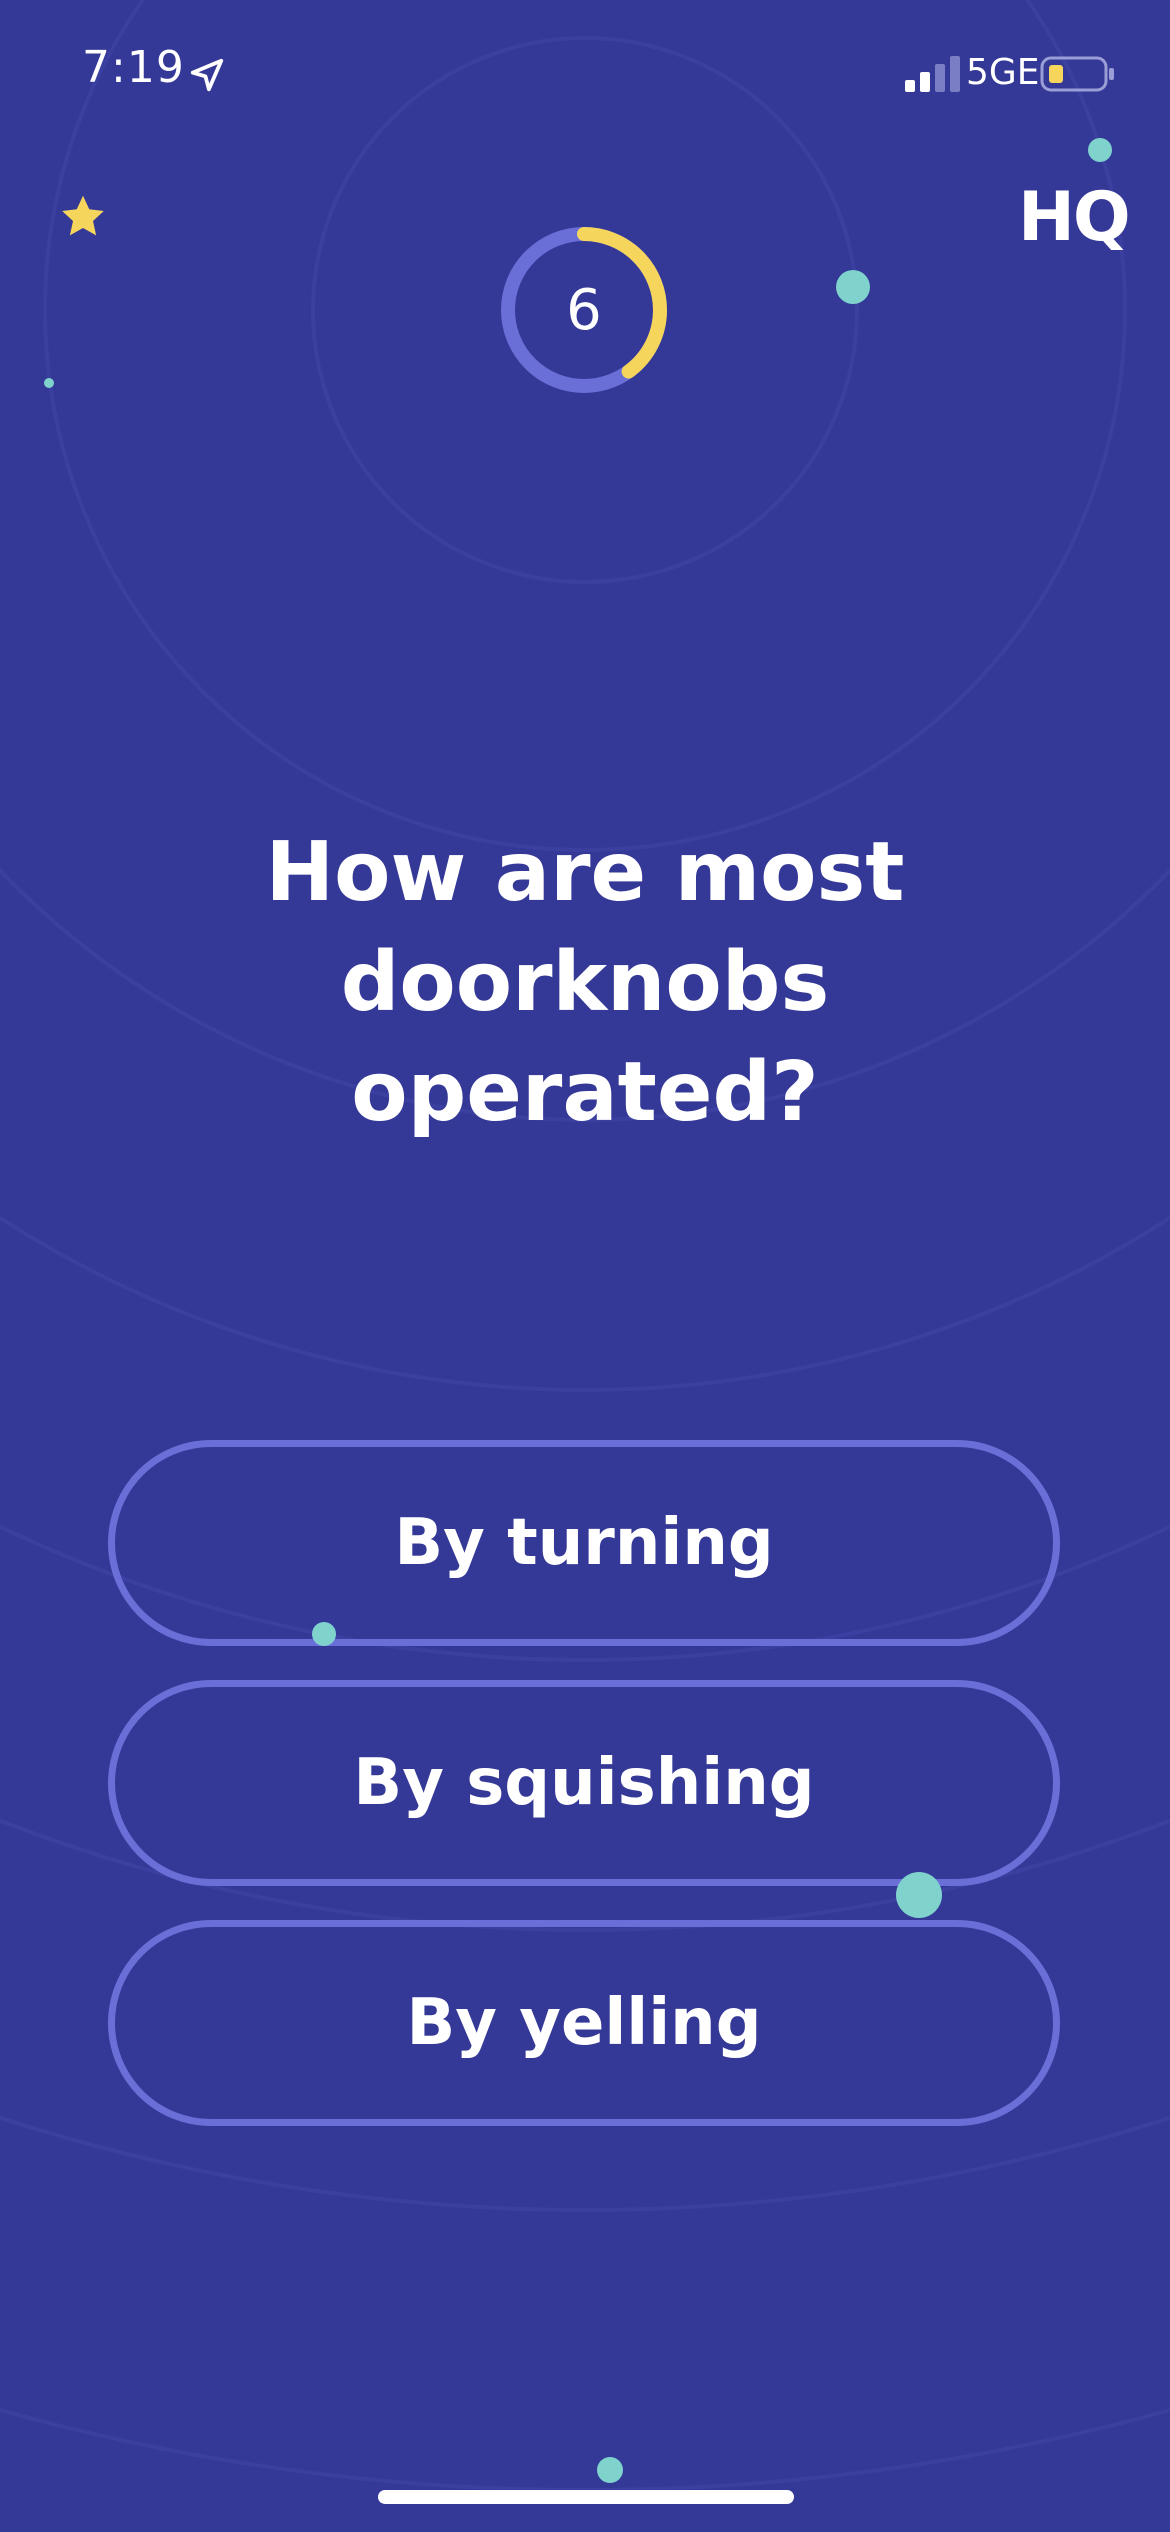 The height and width of the screenshot is (2532, 1170). I want to click on answer-button-1: By turning, so click(584, 1543).